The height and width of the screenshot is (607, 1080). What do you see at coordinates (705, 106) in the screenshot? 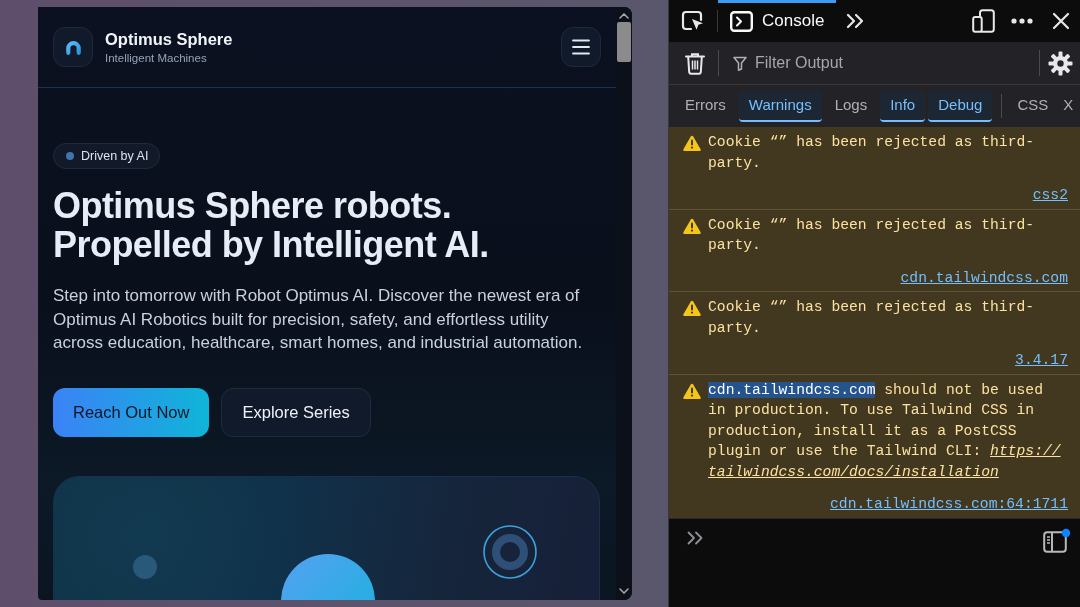
I see `log-filter-button: Errors` at bounding box center [705, 106].